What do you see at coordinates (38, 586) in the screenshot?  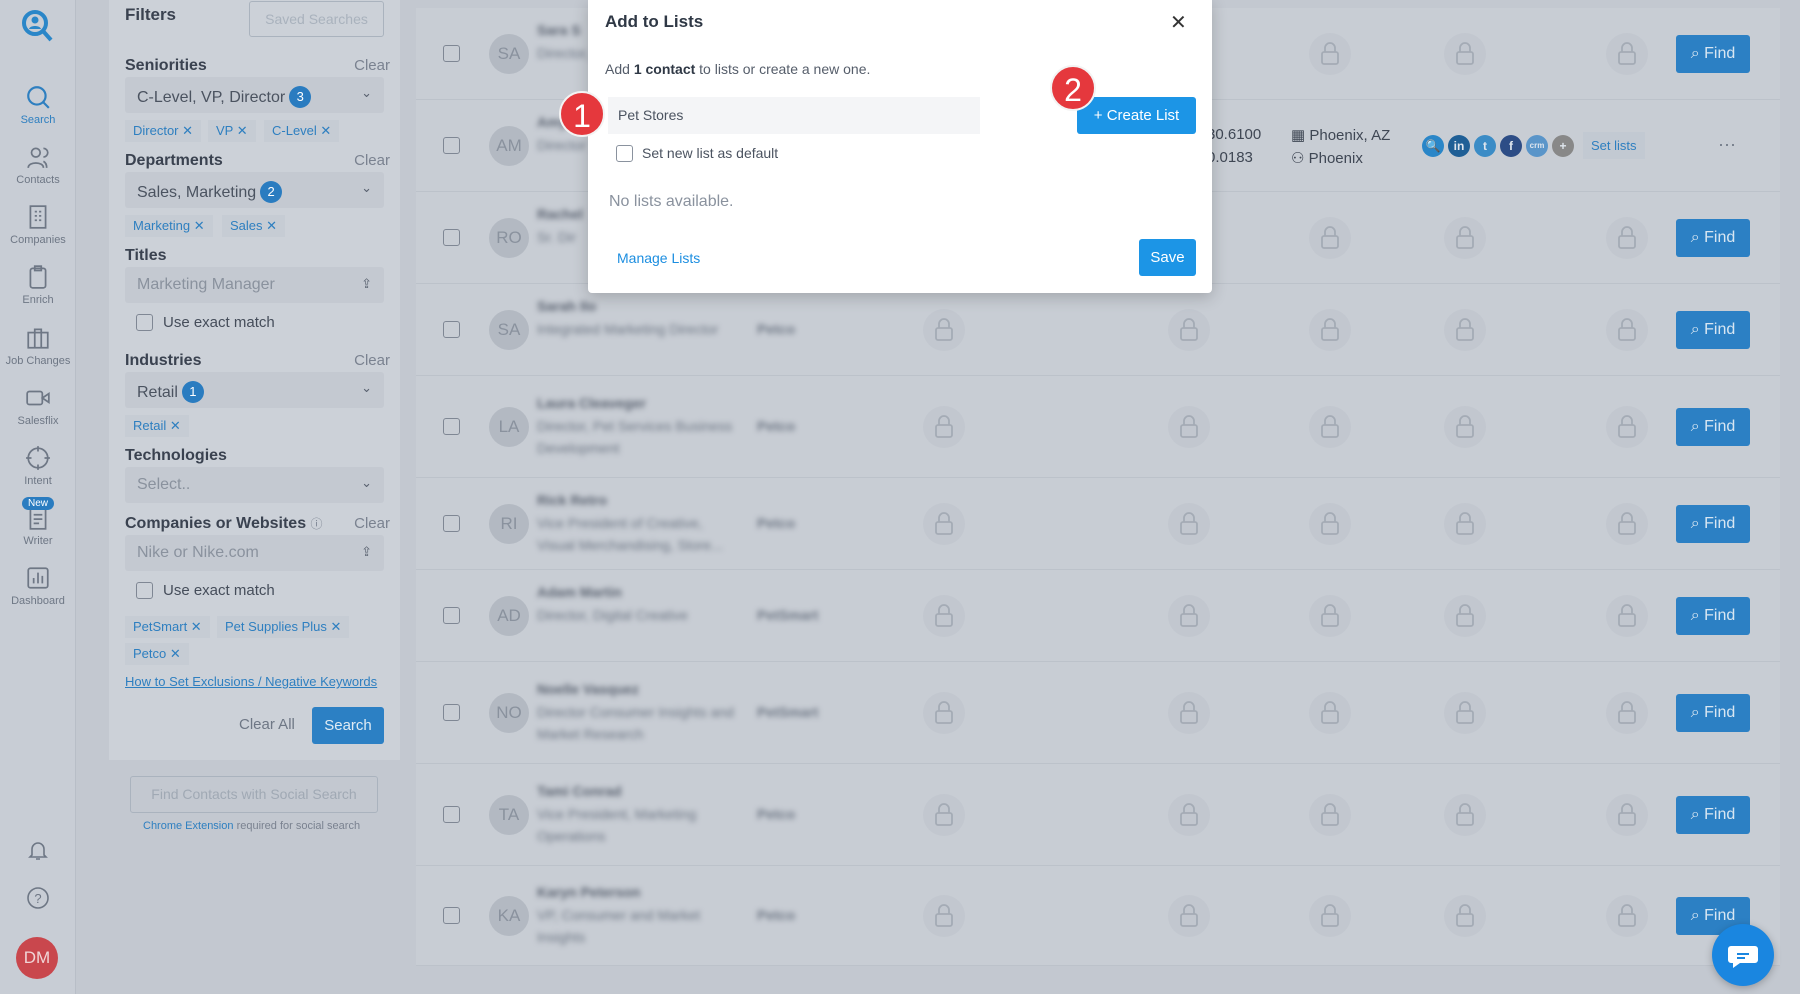 I see `nav-item-dashboard: Dashboard` at bounding box center [38, 586].